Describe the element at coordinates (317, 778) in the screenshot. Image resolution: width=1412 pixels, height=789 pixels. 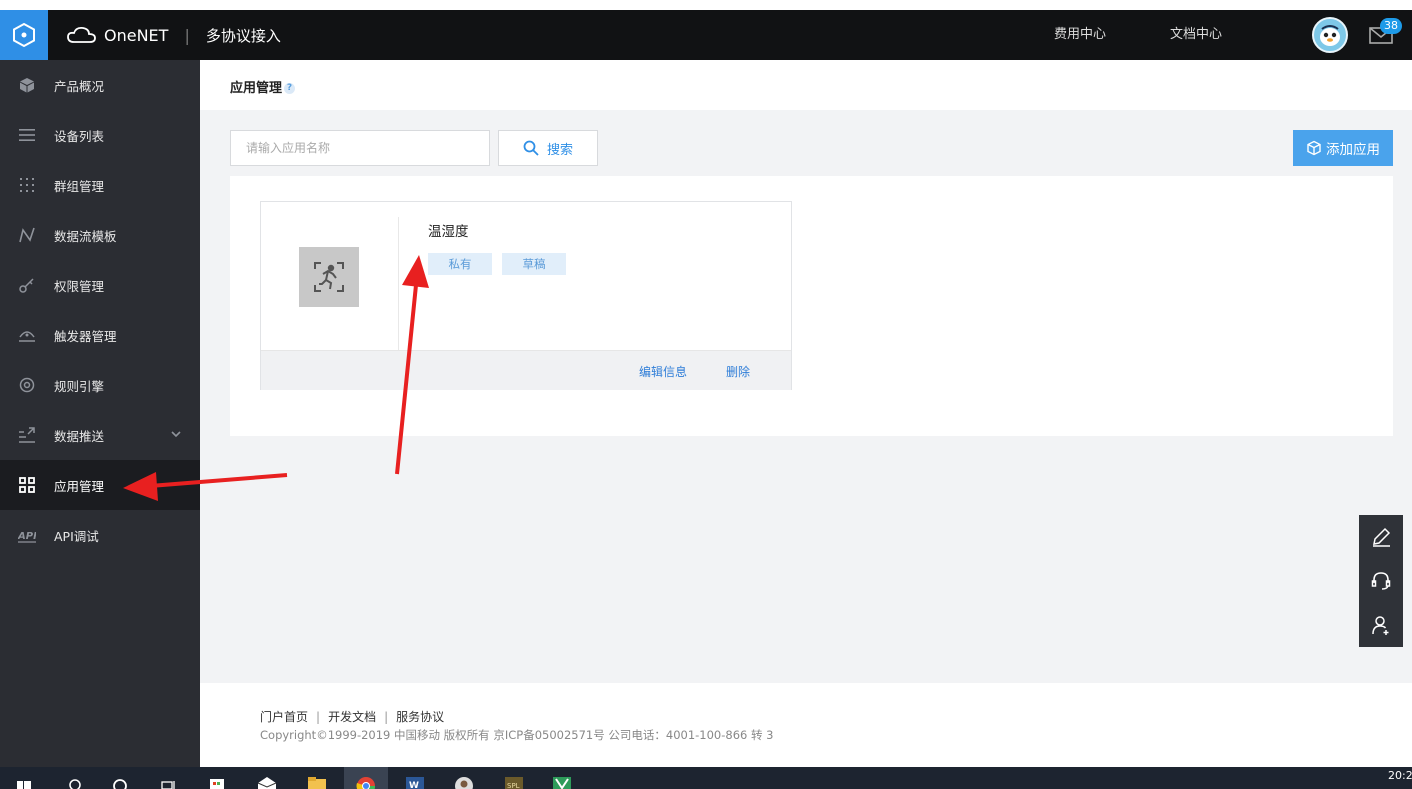
I see `file-explorer-icon` at that location.